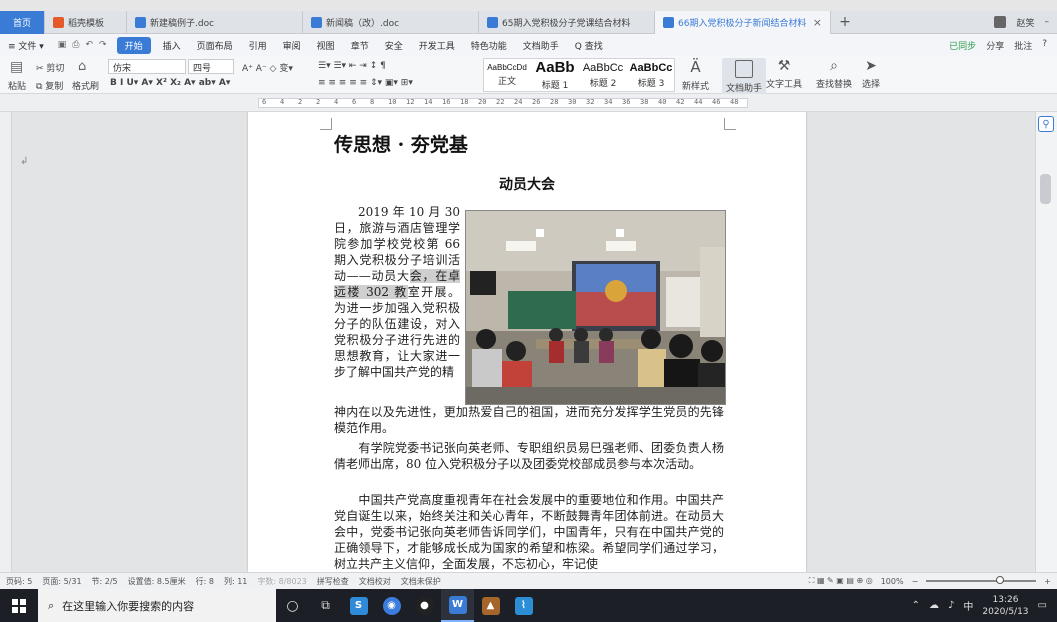 This screenshot has height=622, width=1057. I want to click on doc-proofread-button: 文档校对, so click(375, 581).